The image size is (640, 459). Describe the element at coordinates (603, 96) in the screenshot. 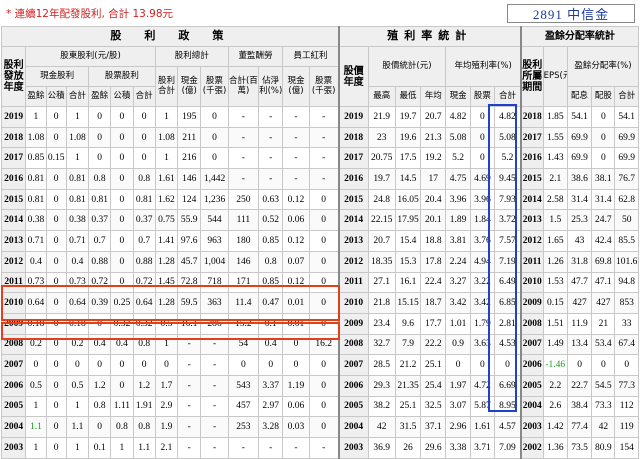

I see `payout-stock-header: 配股` at that location.